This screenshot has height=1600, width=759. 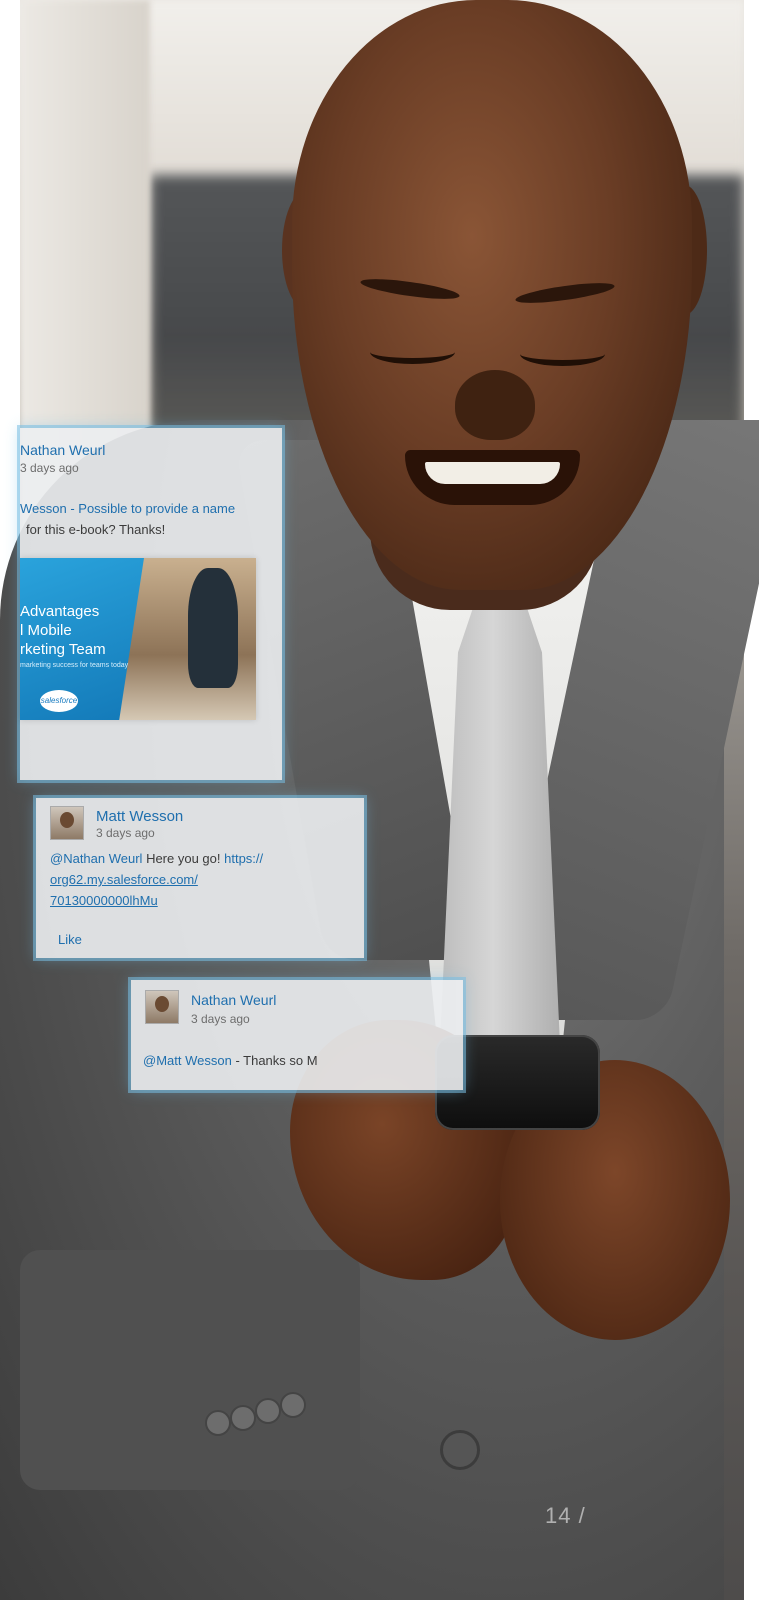 I want to click on post-mention: @Nathan Weurl, so click(x=96, y=858).